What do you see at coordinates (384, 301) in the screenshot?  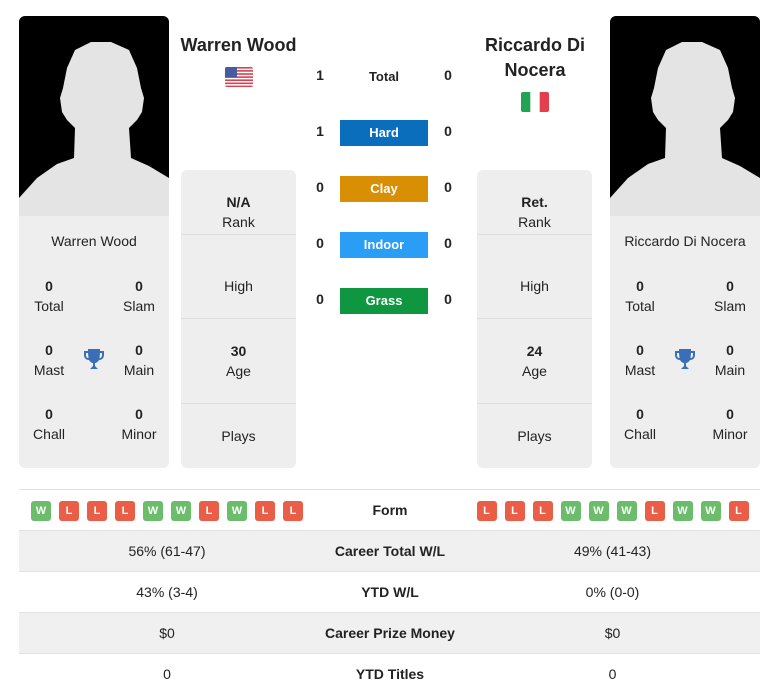 I see `surface-grass-badge: Grass` at bounding box center [384, 301].